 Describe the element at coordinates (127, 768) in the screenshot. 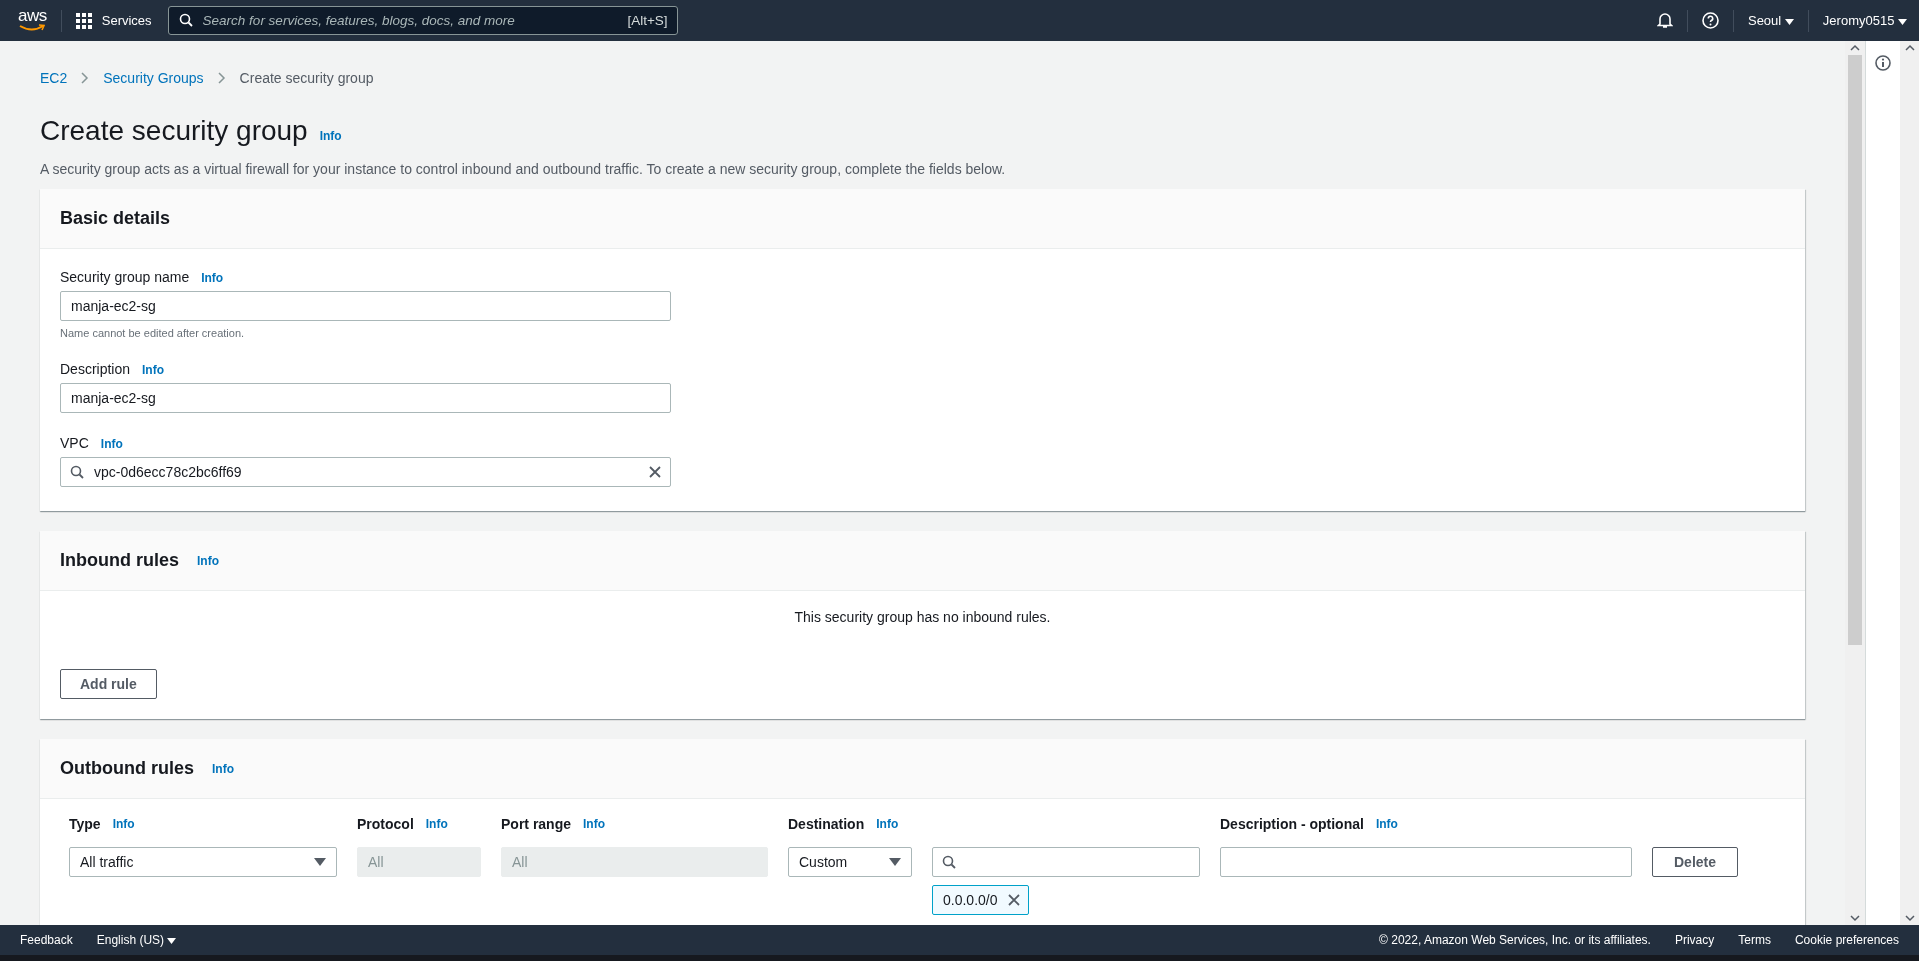

I see `section-title: Outbound rules` at that location.